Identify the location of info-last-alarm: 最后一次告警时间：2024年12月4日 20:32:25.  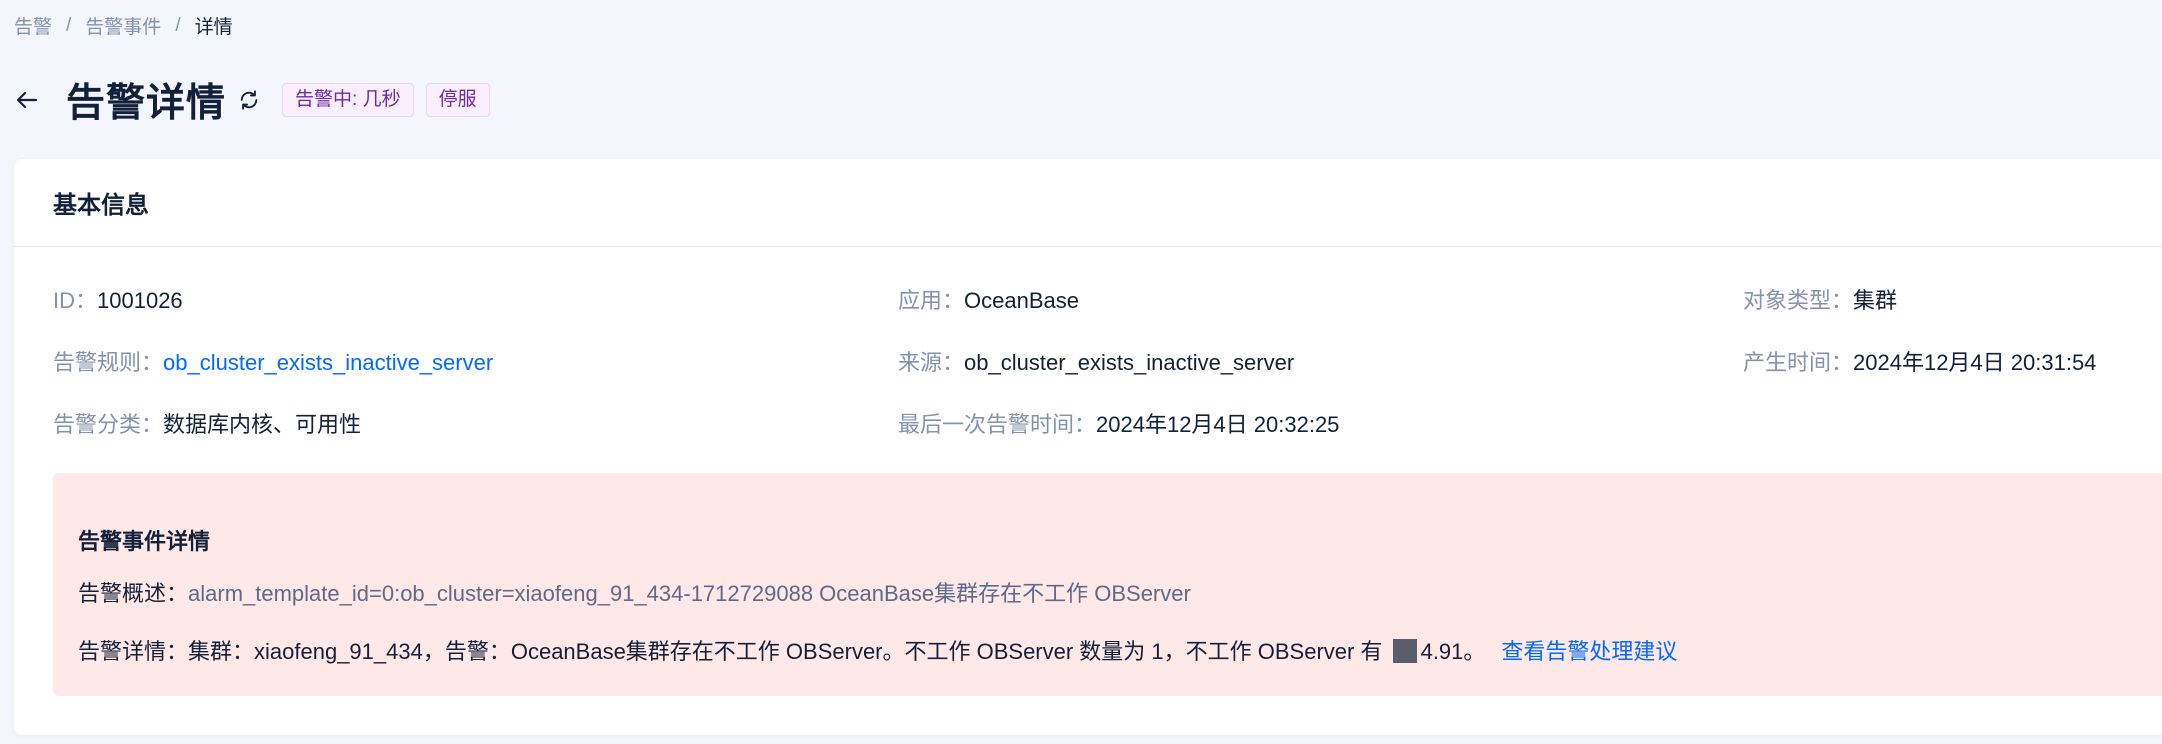
(1118, 425).